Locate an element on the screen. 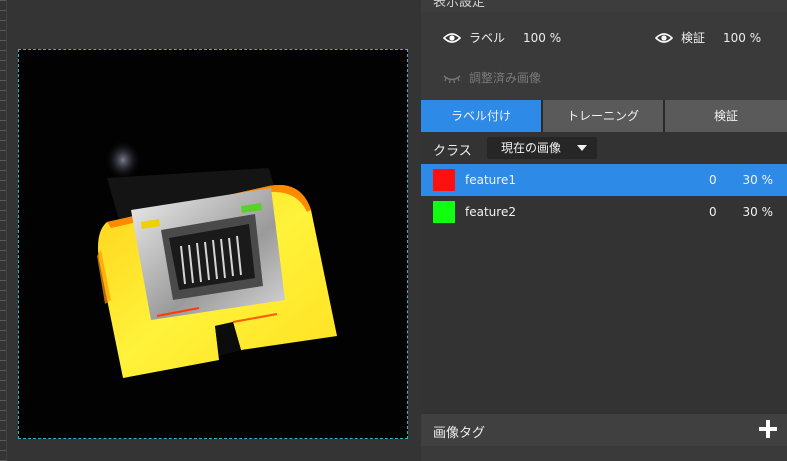 The image size is (787, 461). image-tag-label: 画像タグ is located at coordinates (459, 433).